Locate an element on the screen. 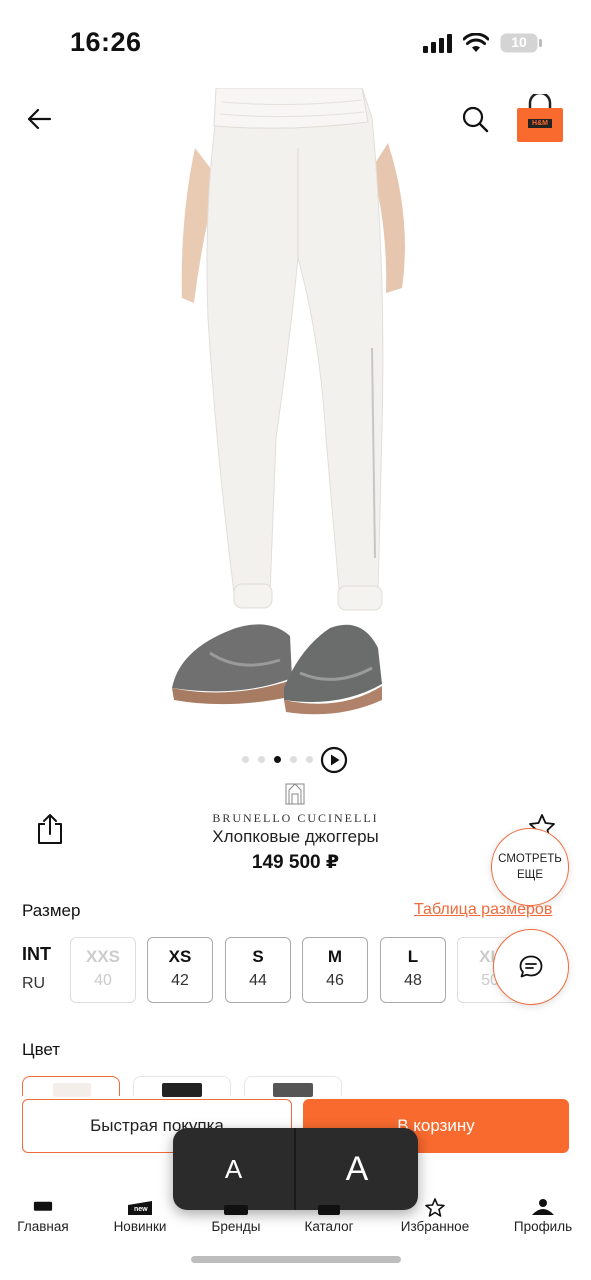  nav-label: Бренды is located at coordinates (236, 1226).